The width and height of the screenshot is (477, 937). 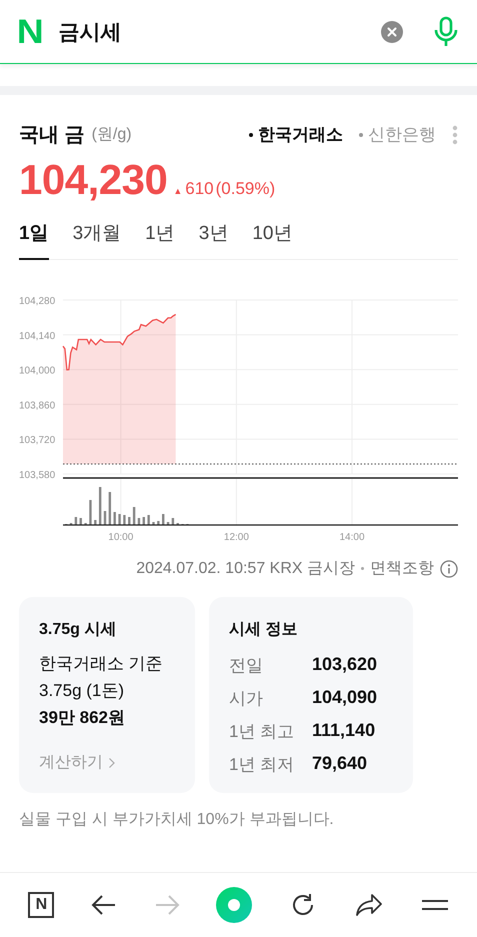 What do you see at coordinates (245, 569) in the screenshot?
I see `timestamp: 2024.07.02. 10:57 KRX 금시장` at bounding box center [245, 569].